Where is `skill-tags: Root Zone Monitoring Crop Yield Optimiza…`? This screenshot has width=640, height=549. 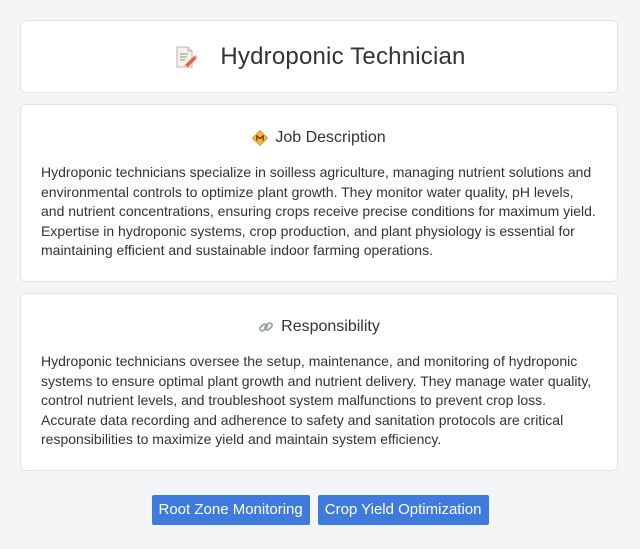 skill-tags: Root Zone Monitoring Crop Yield Optimiza… is located at coordinates (320, 510).